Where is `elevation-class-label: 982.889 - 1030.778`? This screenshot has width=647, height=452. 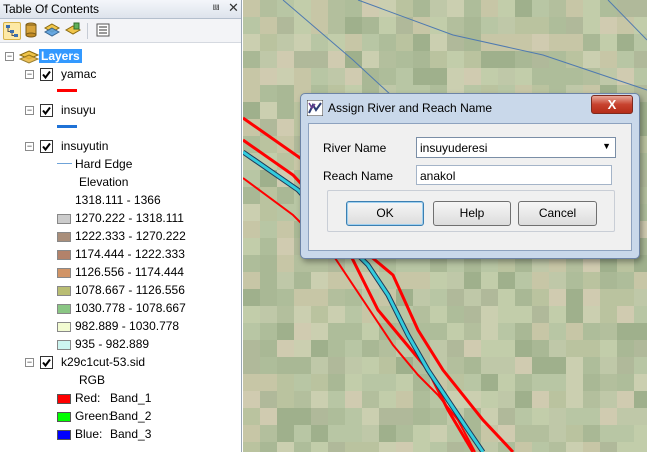
elevation-class-label: 982.889 - 1030.778 is located at coordinates (127, 326).